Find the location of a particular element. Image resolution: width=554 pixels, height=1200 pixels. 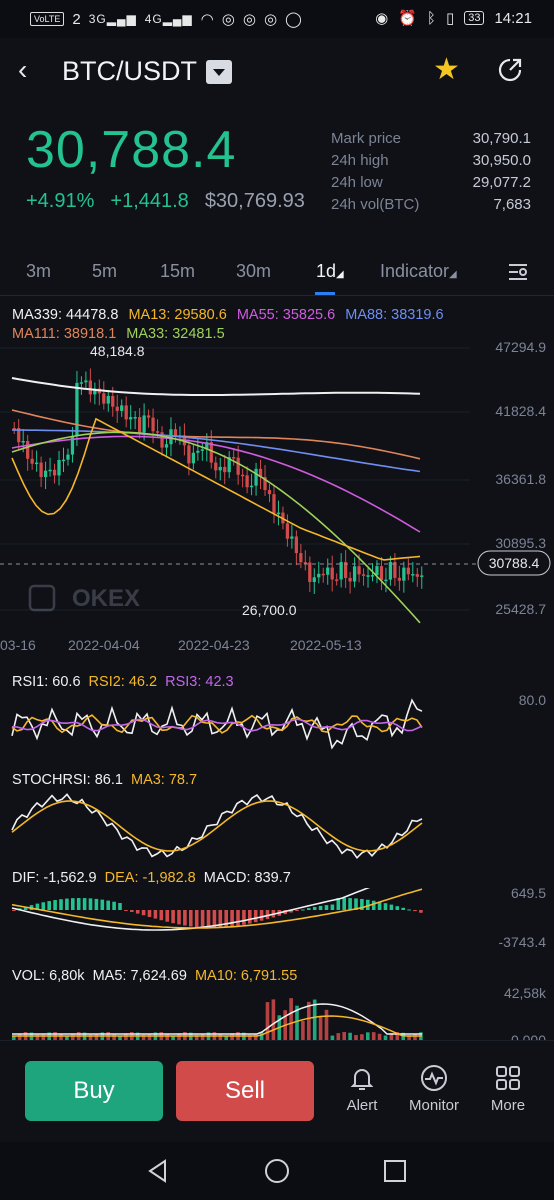

stochrsi-ma3-line is located at coordinates (217, 826).